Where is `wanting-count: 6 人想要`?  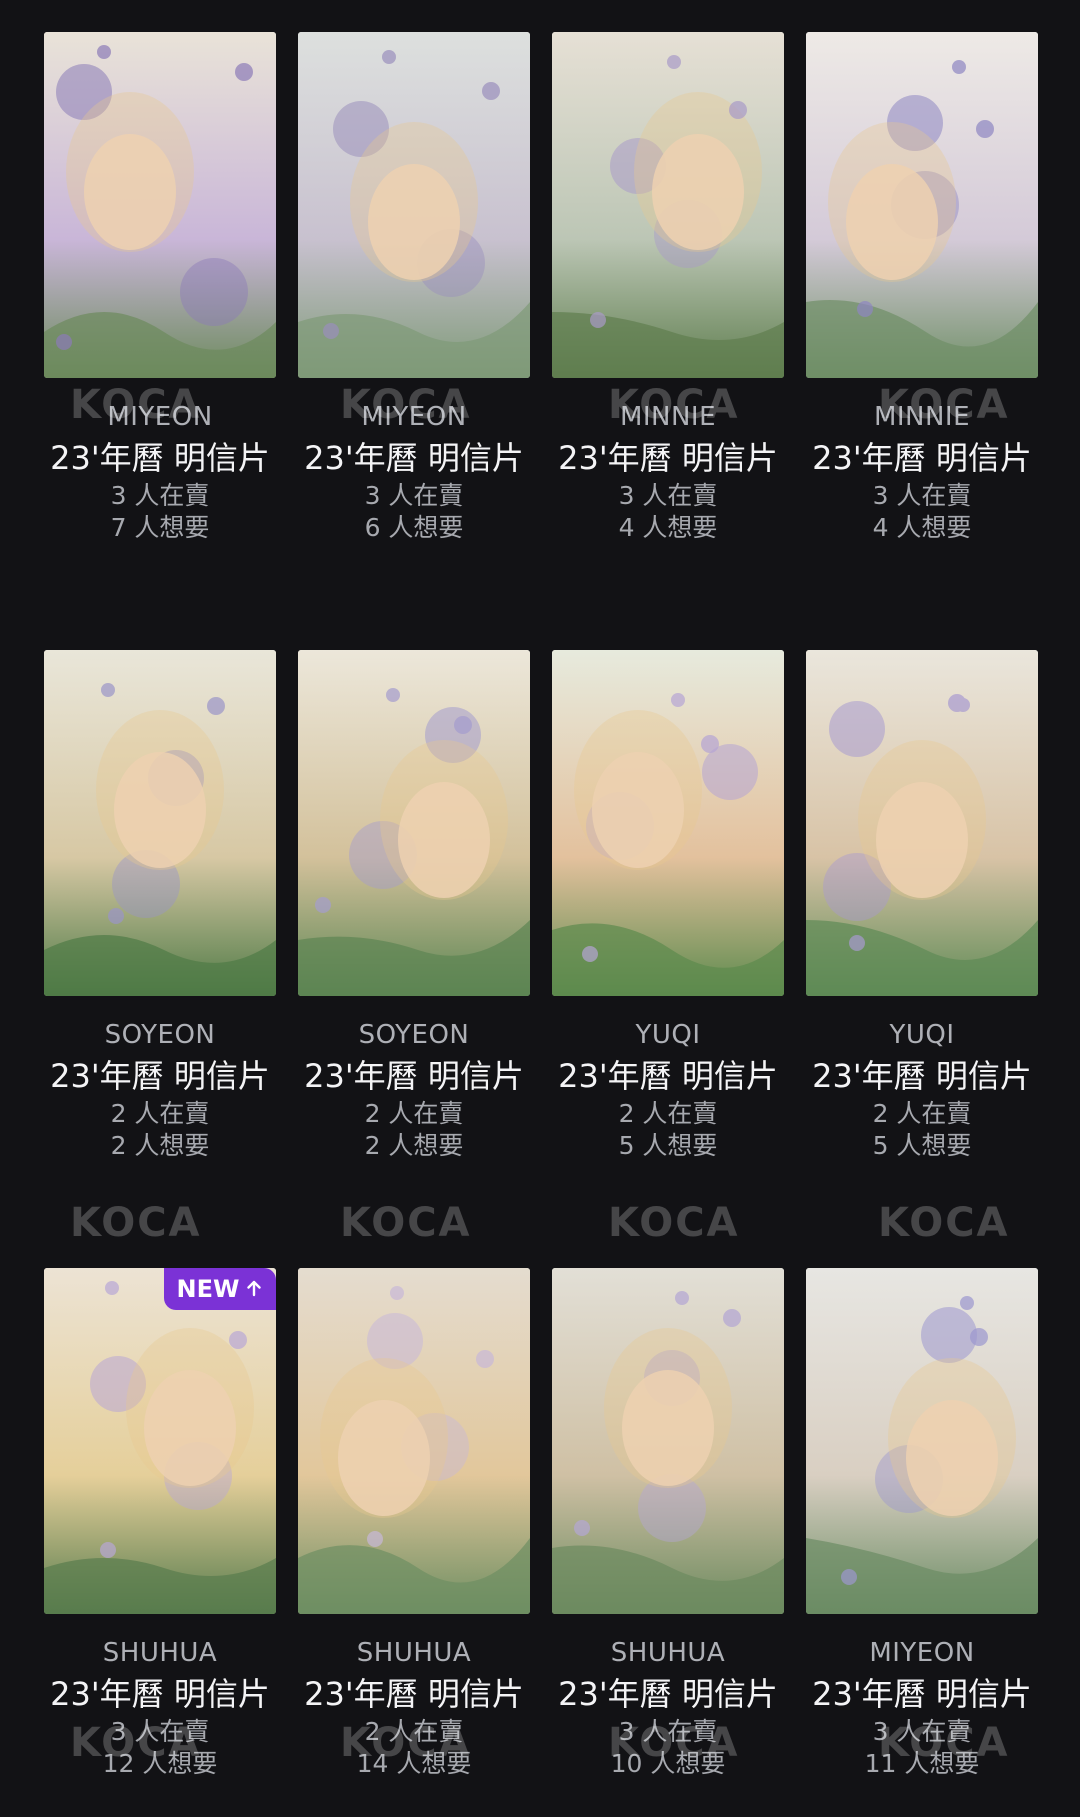
wanting-count: 6 人想要 is located at coordinates (414, 527).